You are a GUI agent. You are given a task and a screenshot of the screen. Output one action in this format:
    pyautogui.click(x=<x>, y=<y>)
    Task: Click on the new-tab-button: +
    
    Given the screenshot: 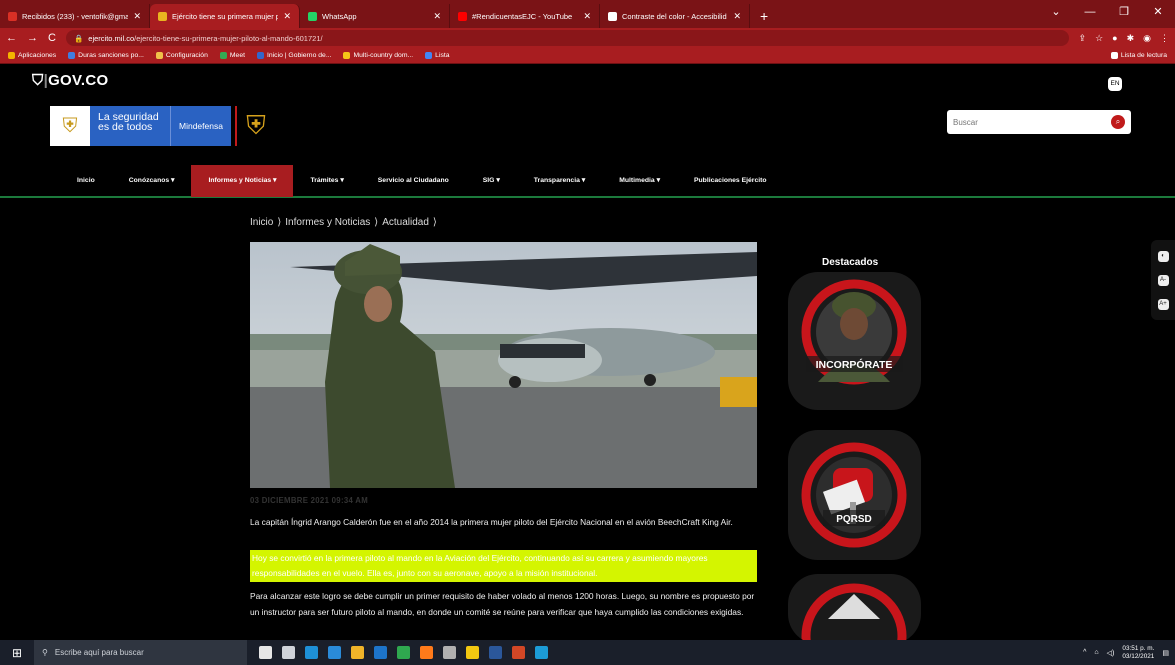 What is the action you would take?
    pyautogui.click(x=764, y=16)
    